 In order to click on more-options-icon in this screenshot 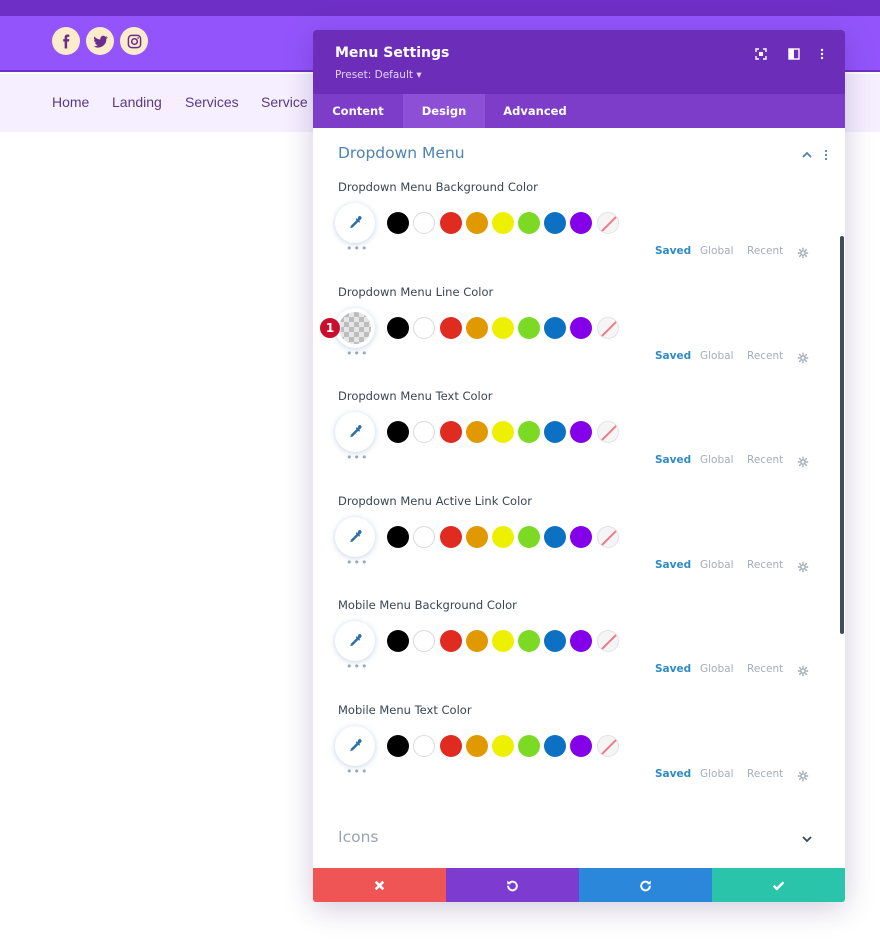, I will do `click(822, 54)`.